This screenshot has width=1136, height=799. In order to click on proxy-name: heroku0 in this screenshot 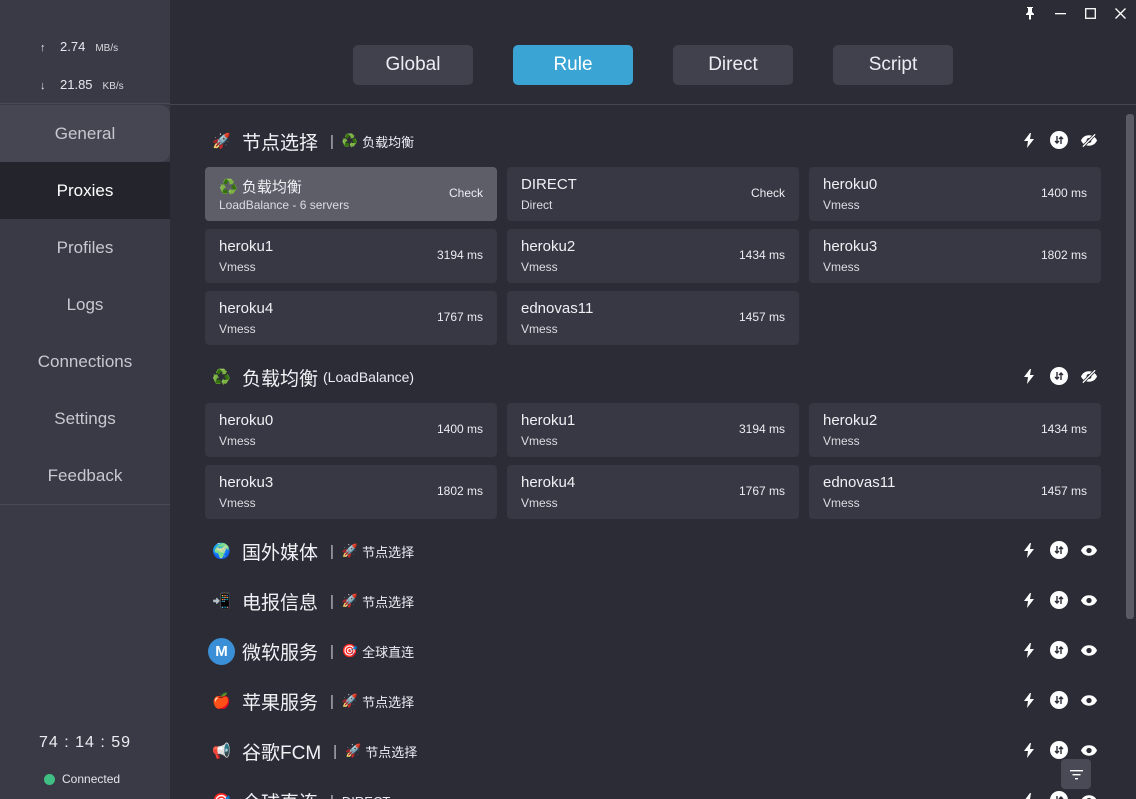, I will do `click(246, 420)`.